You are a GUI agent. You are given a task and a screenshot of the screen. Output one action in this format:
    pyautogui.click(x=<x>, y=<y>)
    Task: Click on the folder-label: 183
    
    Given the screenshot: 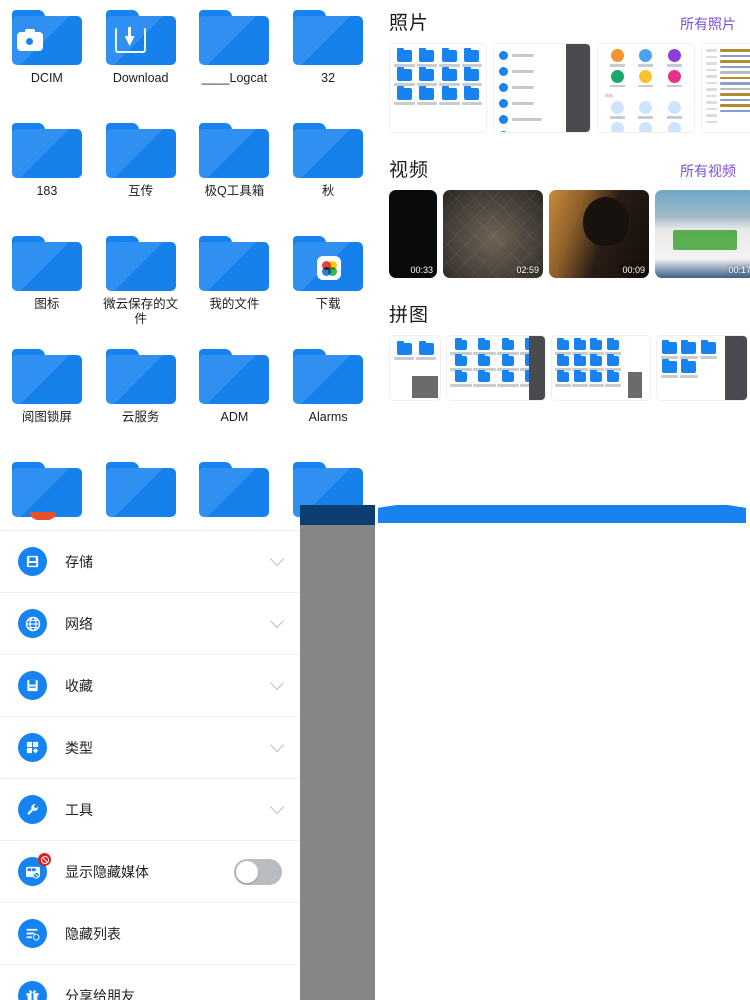 What is the action you would take?
    pyautogui.click(x=47, y=191)
    